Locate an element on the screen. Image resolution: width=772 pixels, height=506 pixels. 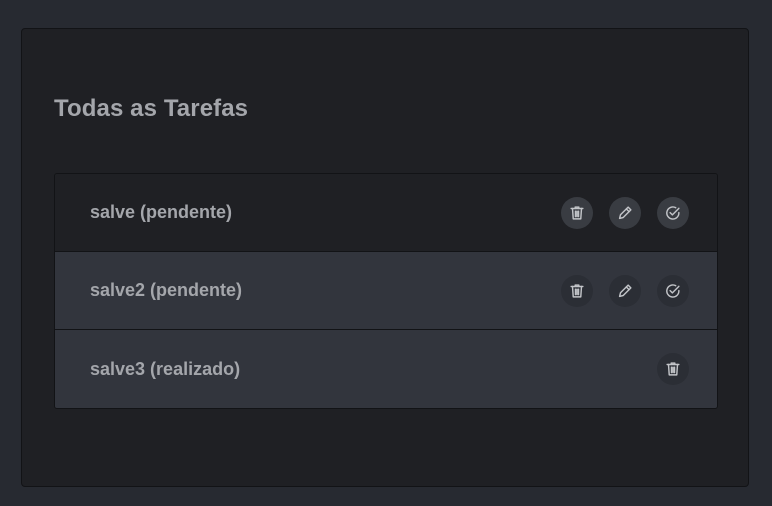
page-title: Todas as Tarefas is located at coordinates (151, 108).